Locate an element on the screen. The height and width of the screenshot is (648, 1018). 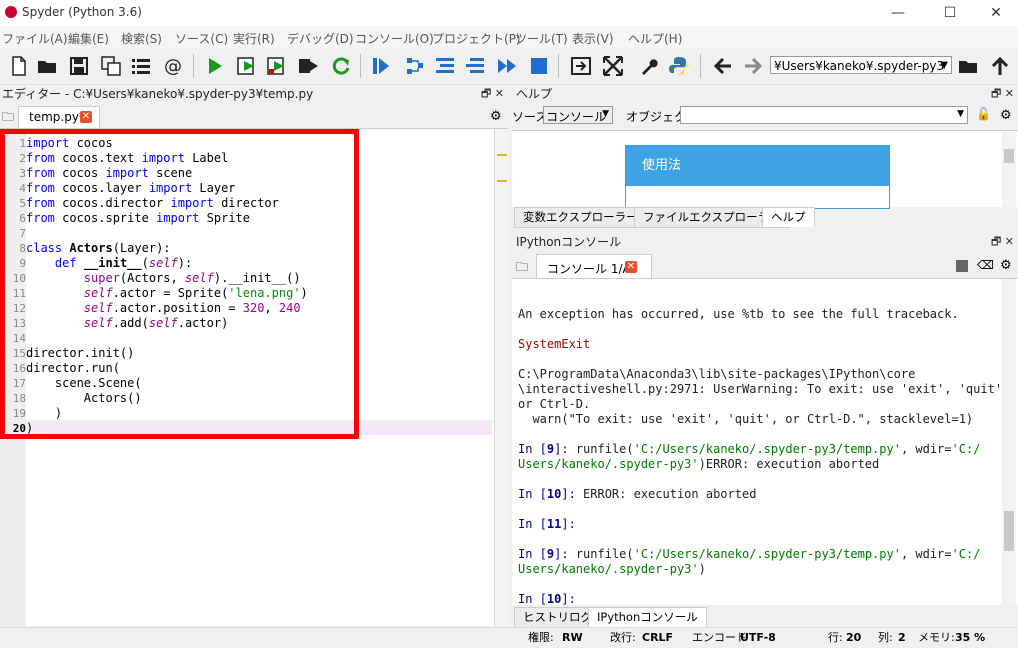
run-icon is located at coordinates (215, 66).